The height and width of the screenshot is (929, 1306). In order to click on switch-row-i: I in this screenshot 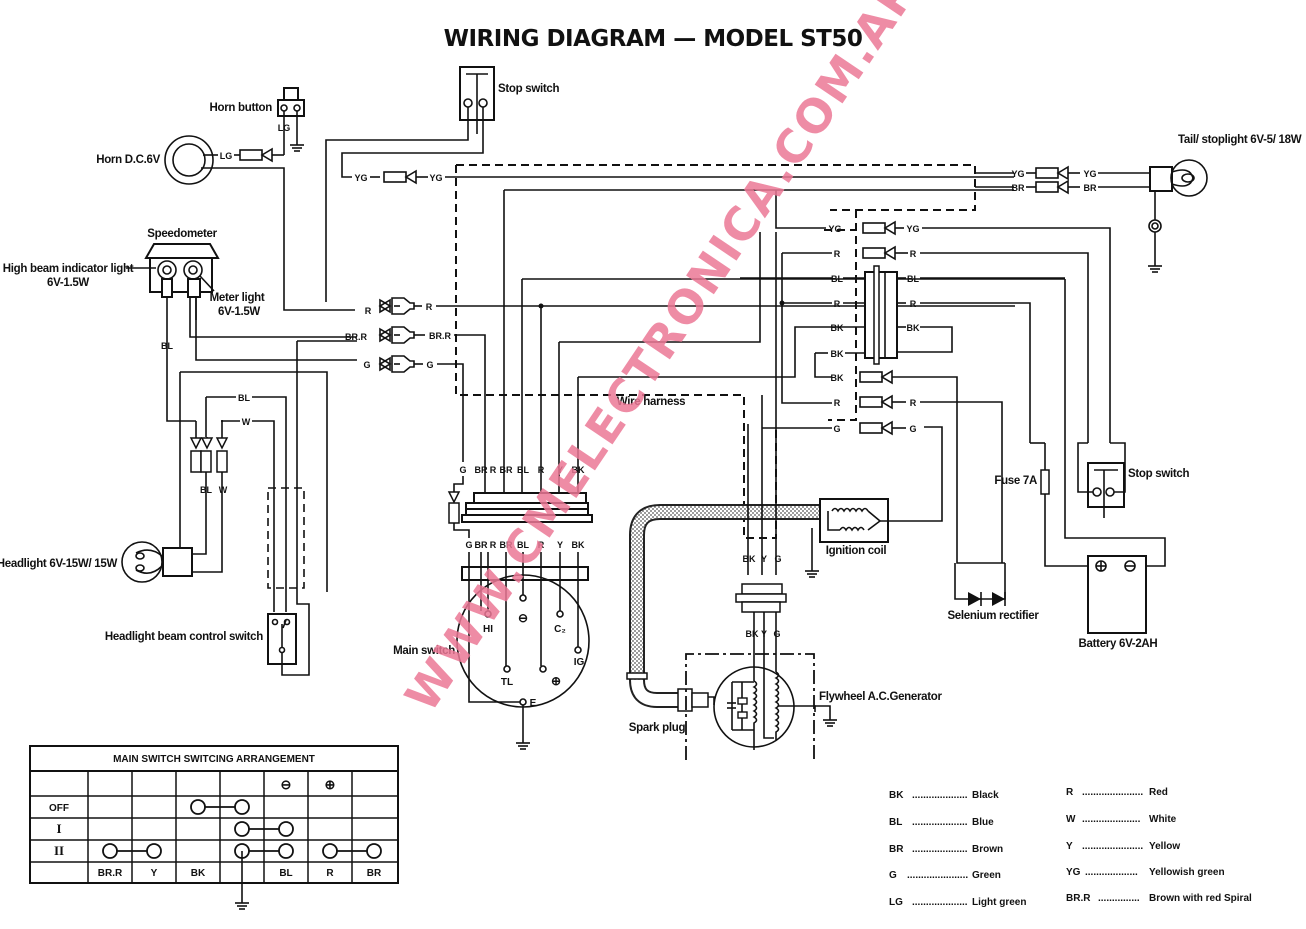, I will do `click(58, 828)`.